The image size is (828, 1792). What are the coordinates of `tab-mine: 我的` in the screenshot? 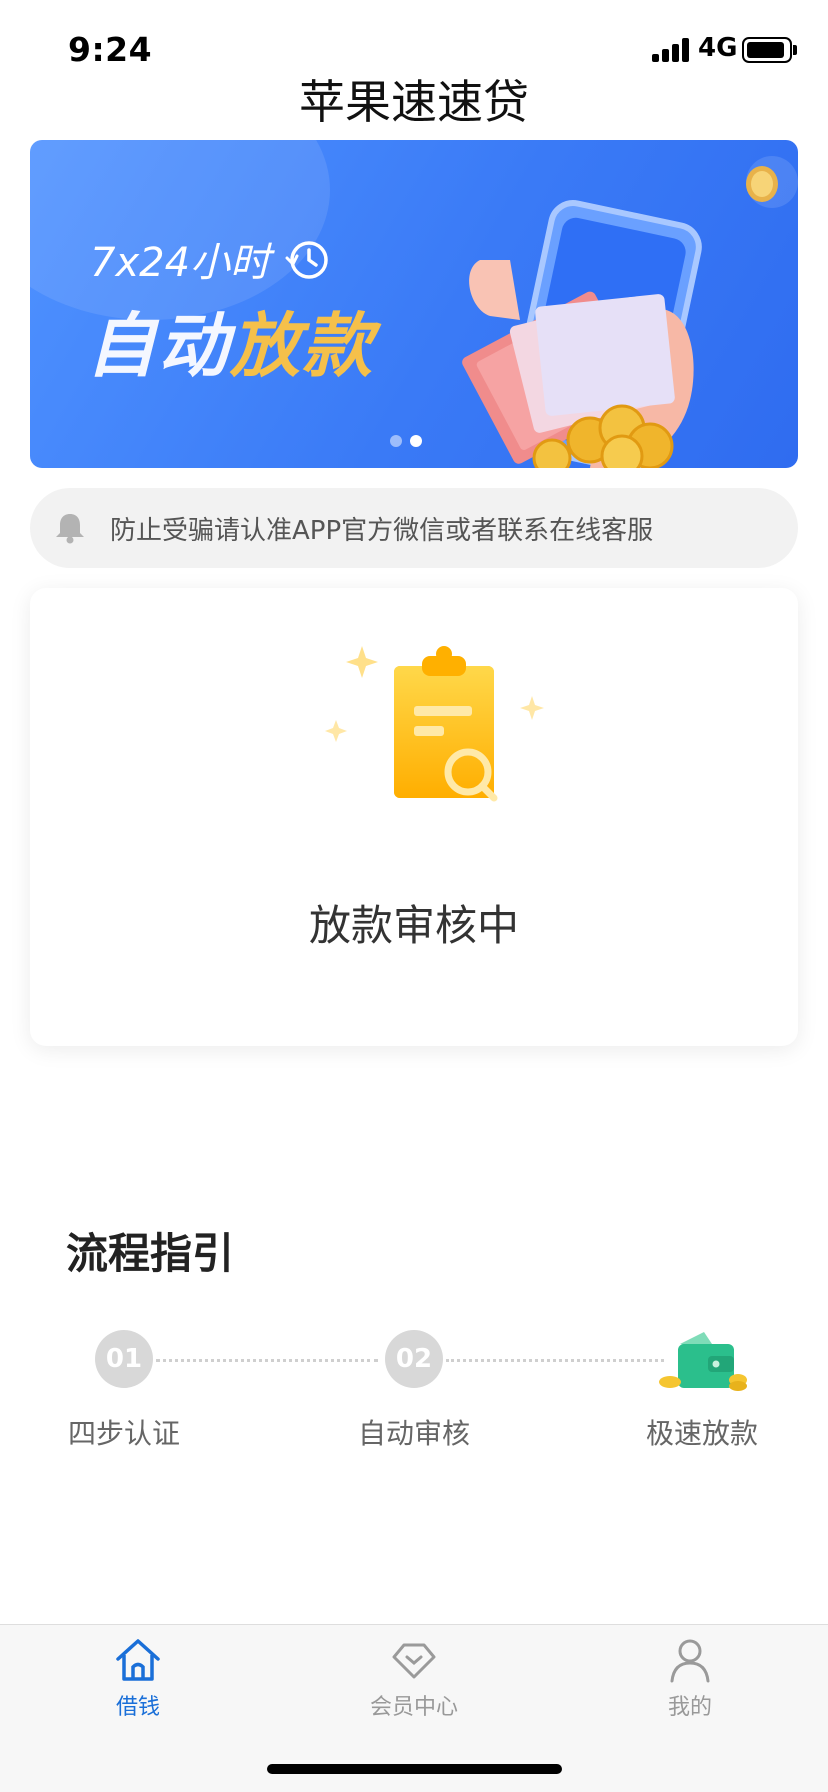 It's located at (690, 1679).